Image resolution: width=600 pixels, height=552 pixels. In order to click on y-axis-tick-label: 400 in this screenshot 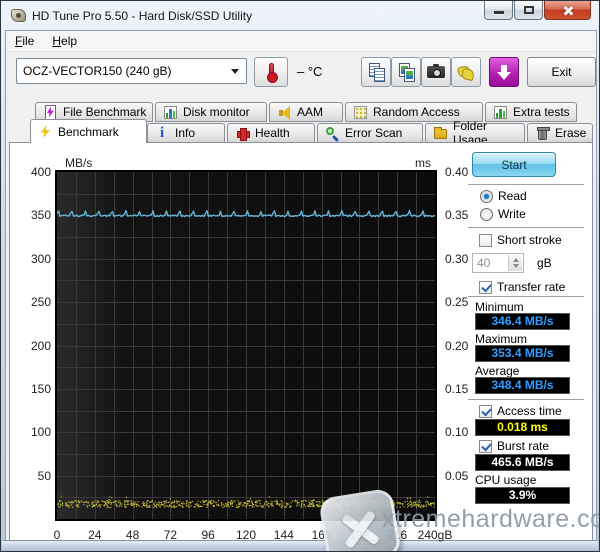, I will do `click(40, 172)`.